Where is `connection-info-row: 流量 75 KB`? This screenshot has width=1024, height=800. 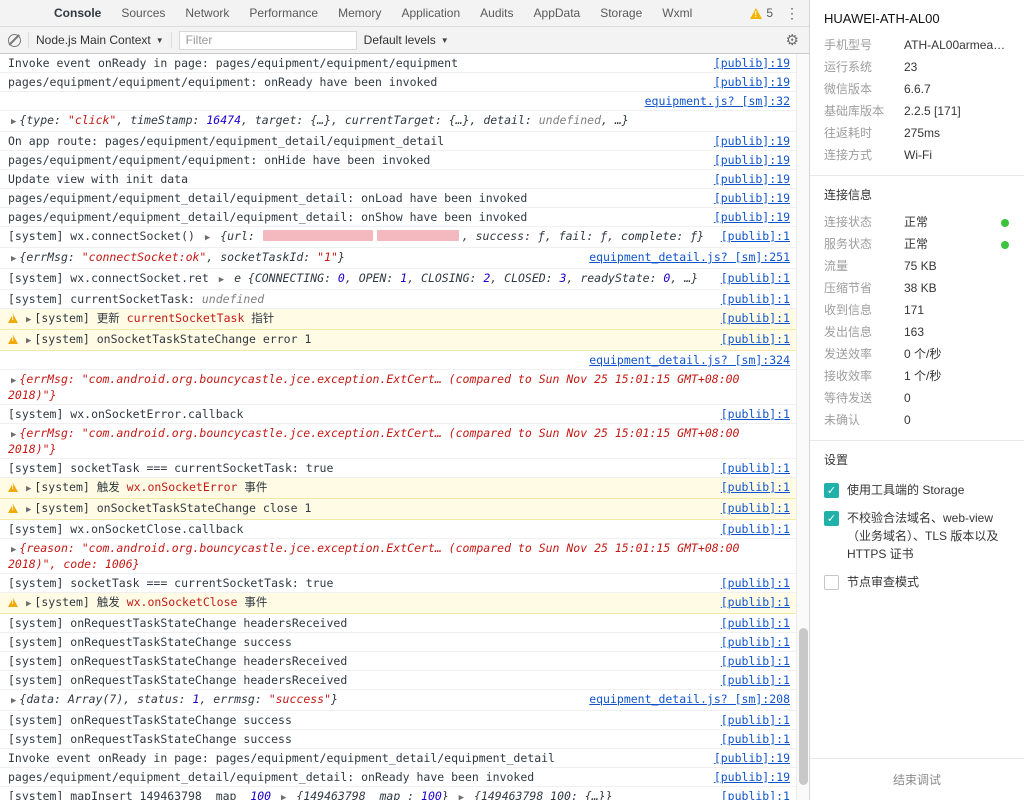
connection-info-row: 流量 75 KB is located at coordinates (917, 266).